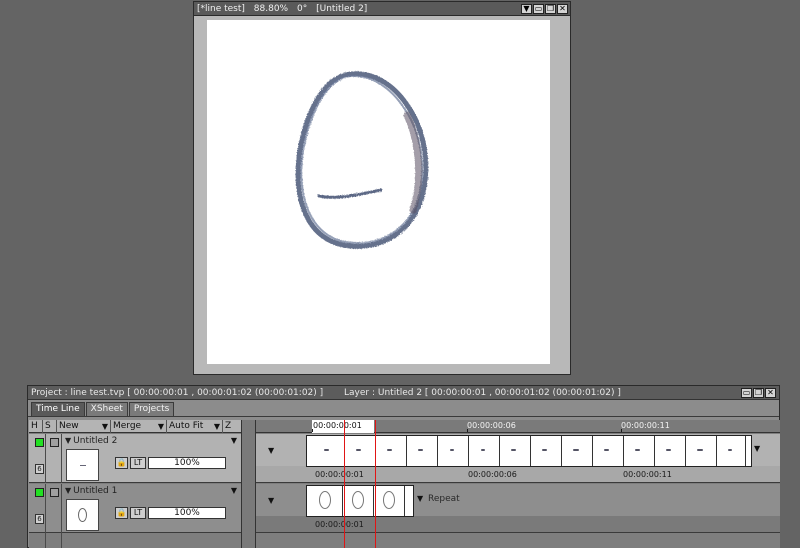 This screenshot has height=548, width=800. What do you see at coordinates (518, 508) in the screenshot?
I see `track-untitled-1: ▼ ▼ Repeat 00:00:00:01` at bounding box center [518, 508].